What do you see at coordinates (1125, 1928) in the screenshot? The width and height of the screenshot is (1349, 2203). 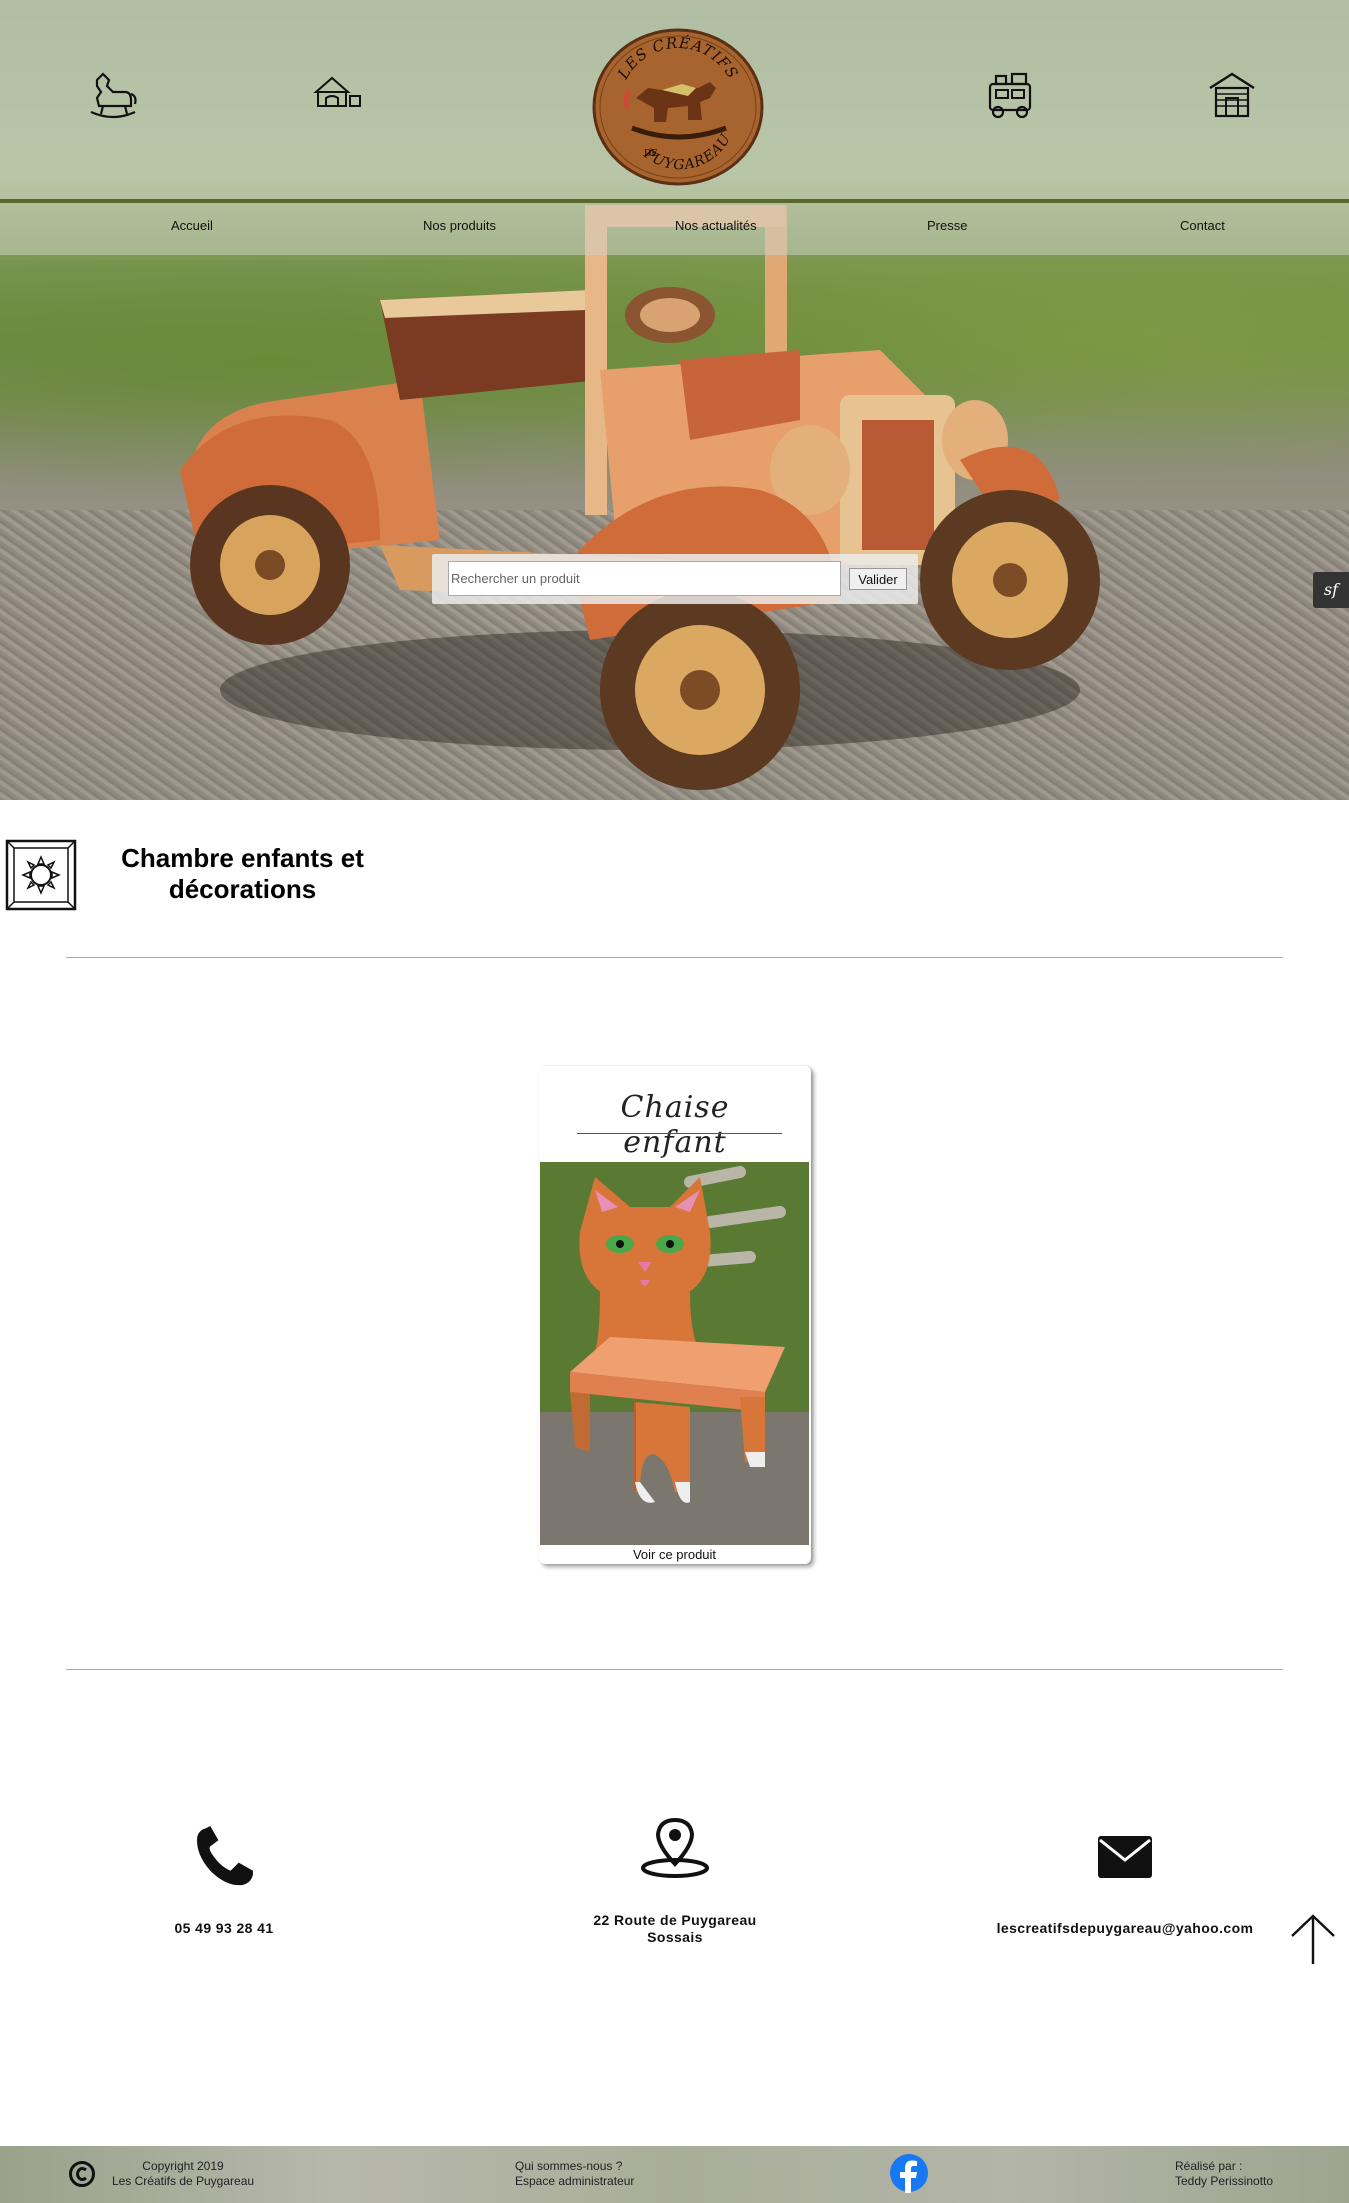 I see `email-address: lescreatifsdepuygareau@yahoo.com` at bounding box center [1125, 1928].